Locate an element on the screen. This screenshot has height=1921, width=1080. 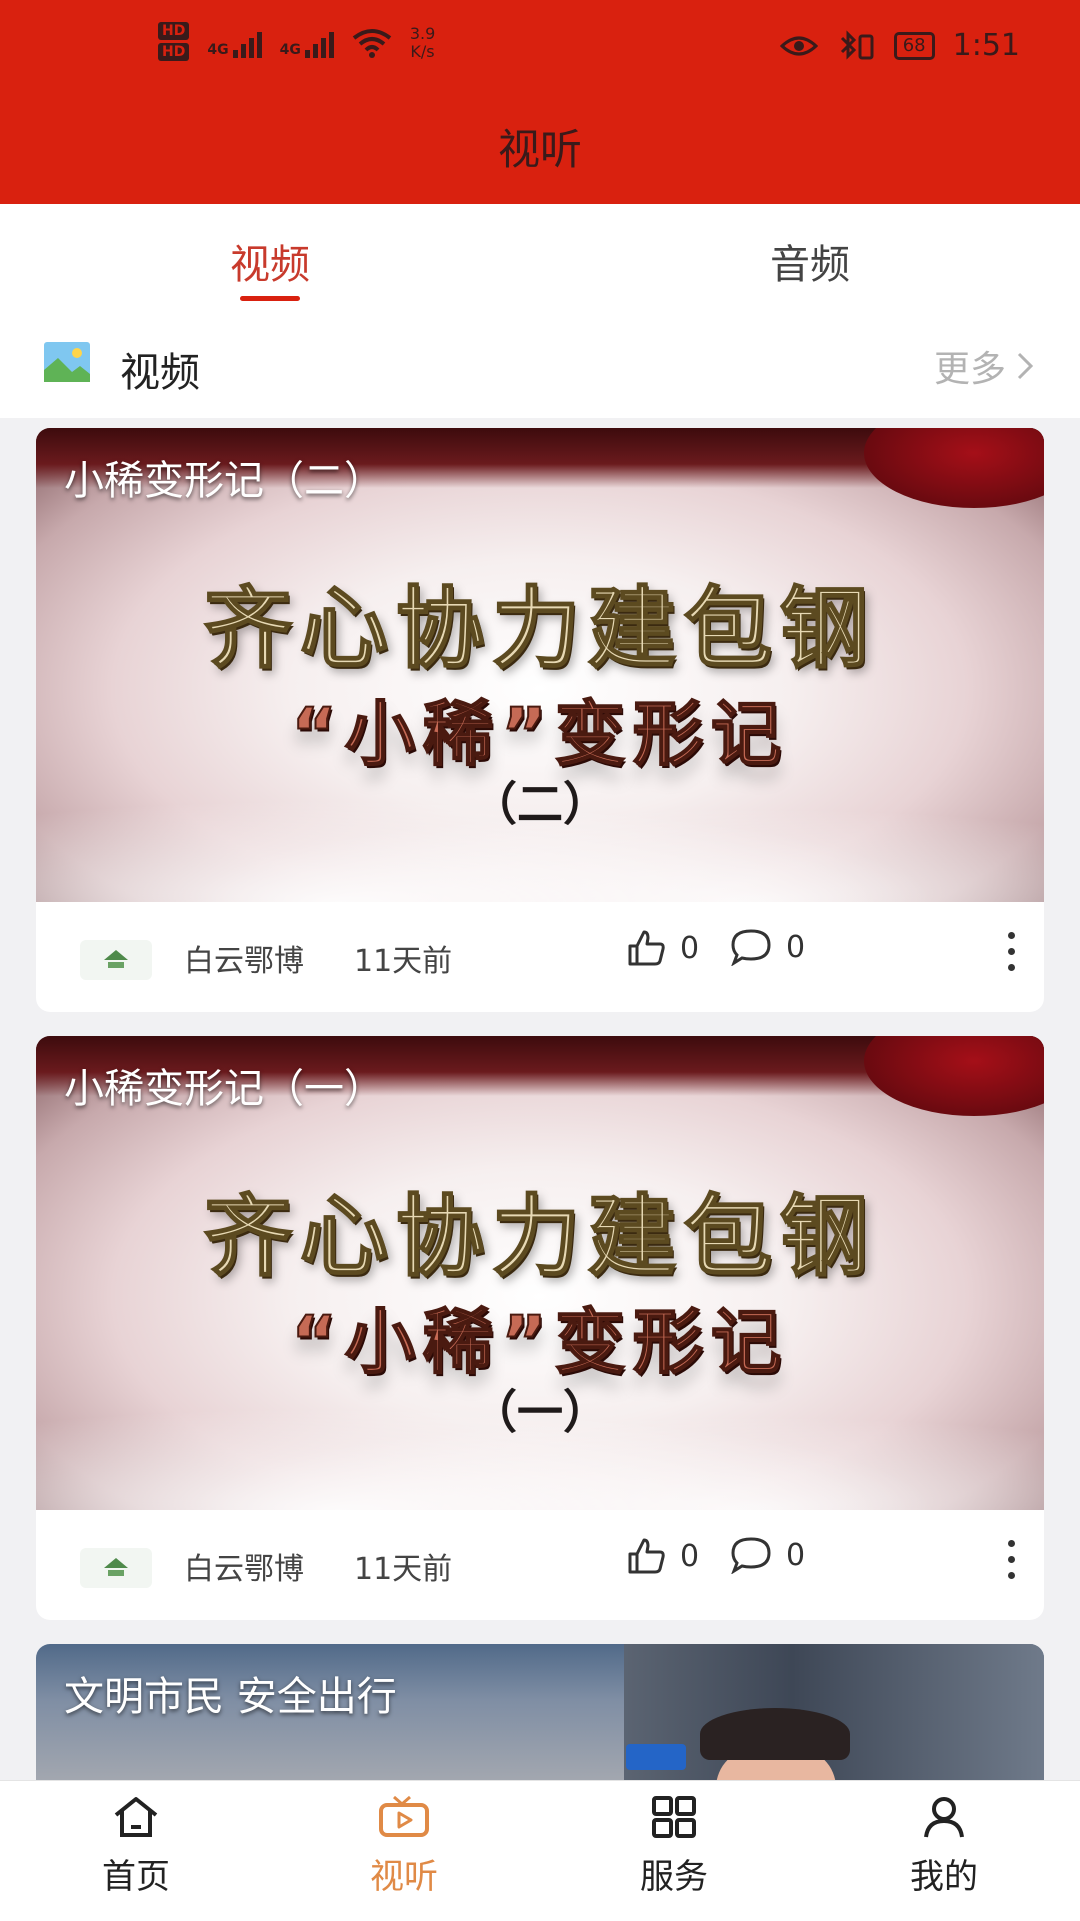
eye-icon is located at coordinates (798, 45).